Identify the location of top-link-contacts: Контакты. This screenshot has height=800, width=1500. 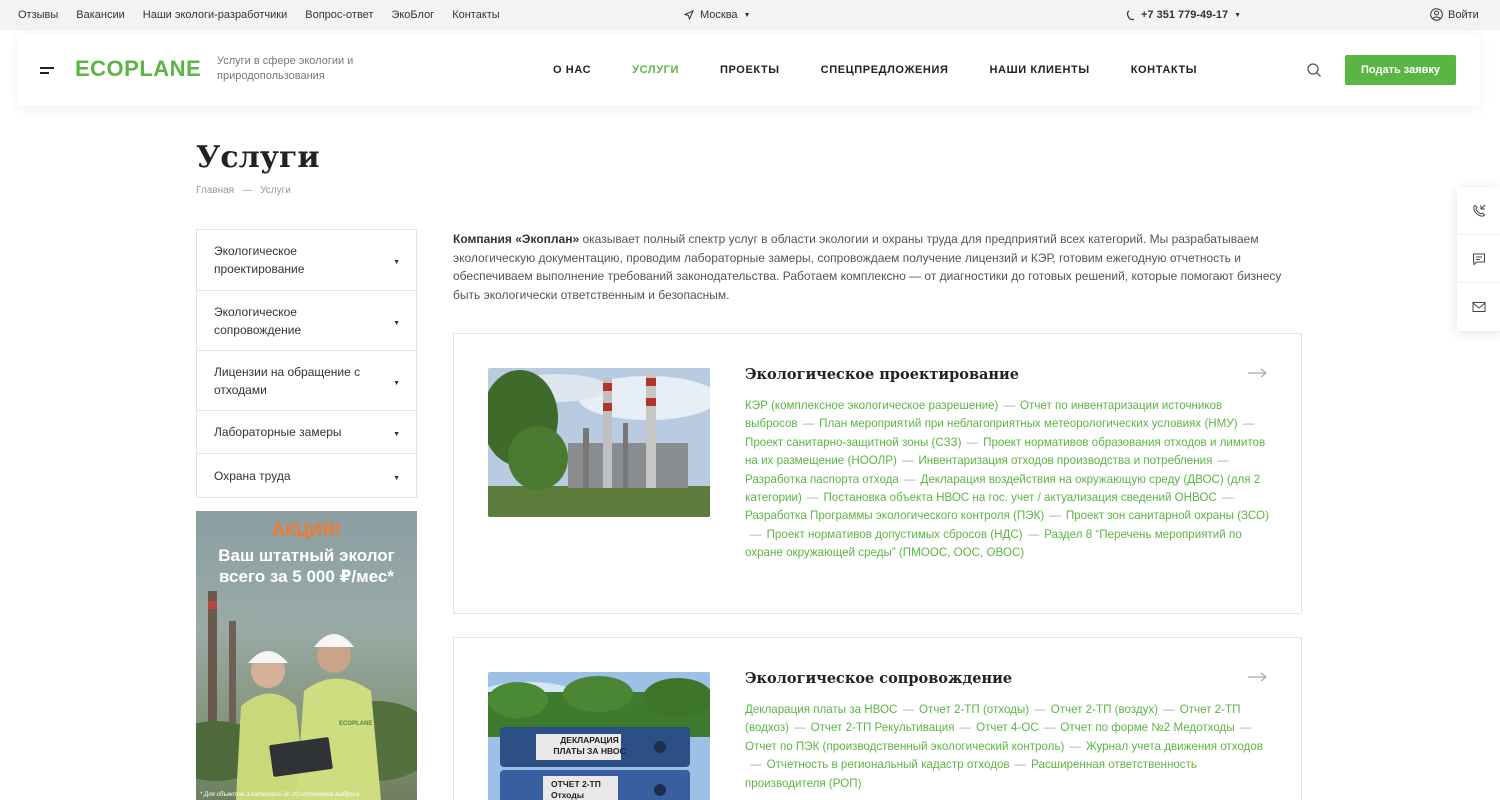
(476, 15).